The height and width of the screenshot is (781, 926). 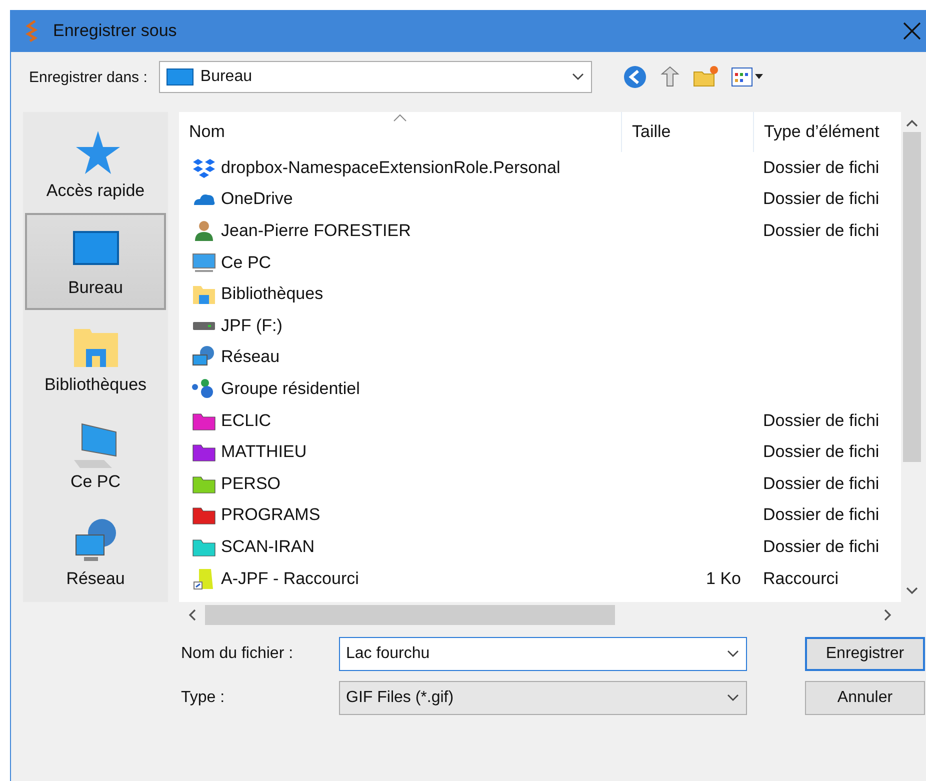 I want to click on file-row: PROGRAMS Dossier de fichi, so click(x=540, y=516).